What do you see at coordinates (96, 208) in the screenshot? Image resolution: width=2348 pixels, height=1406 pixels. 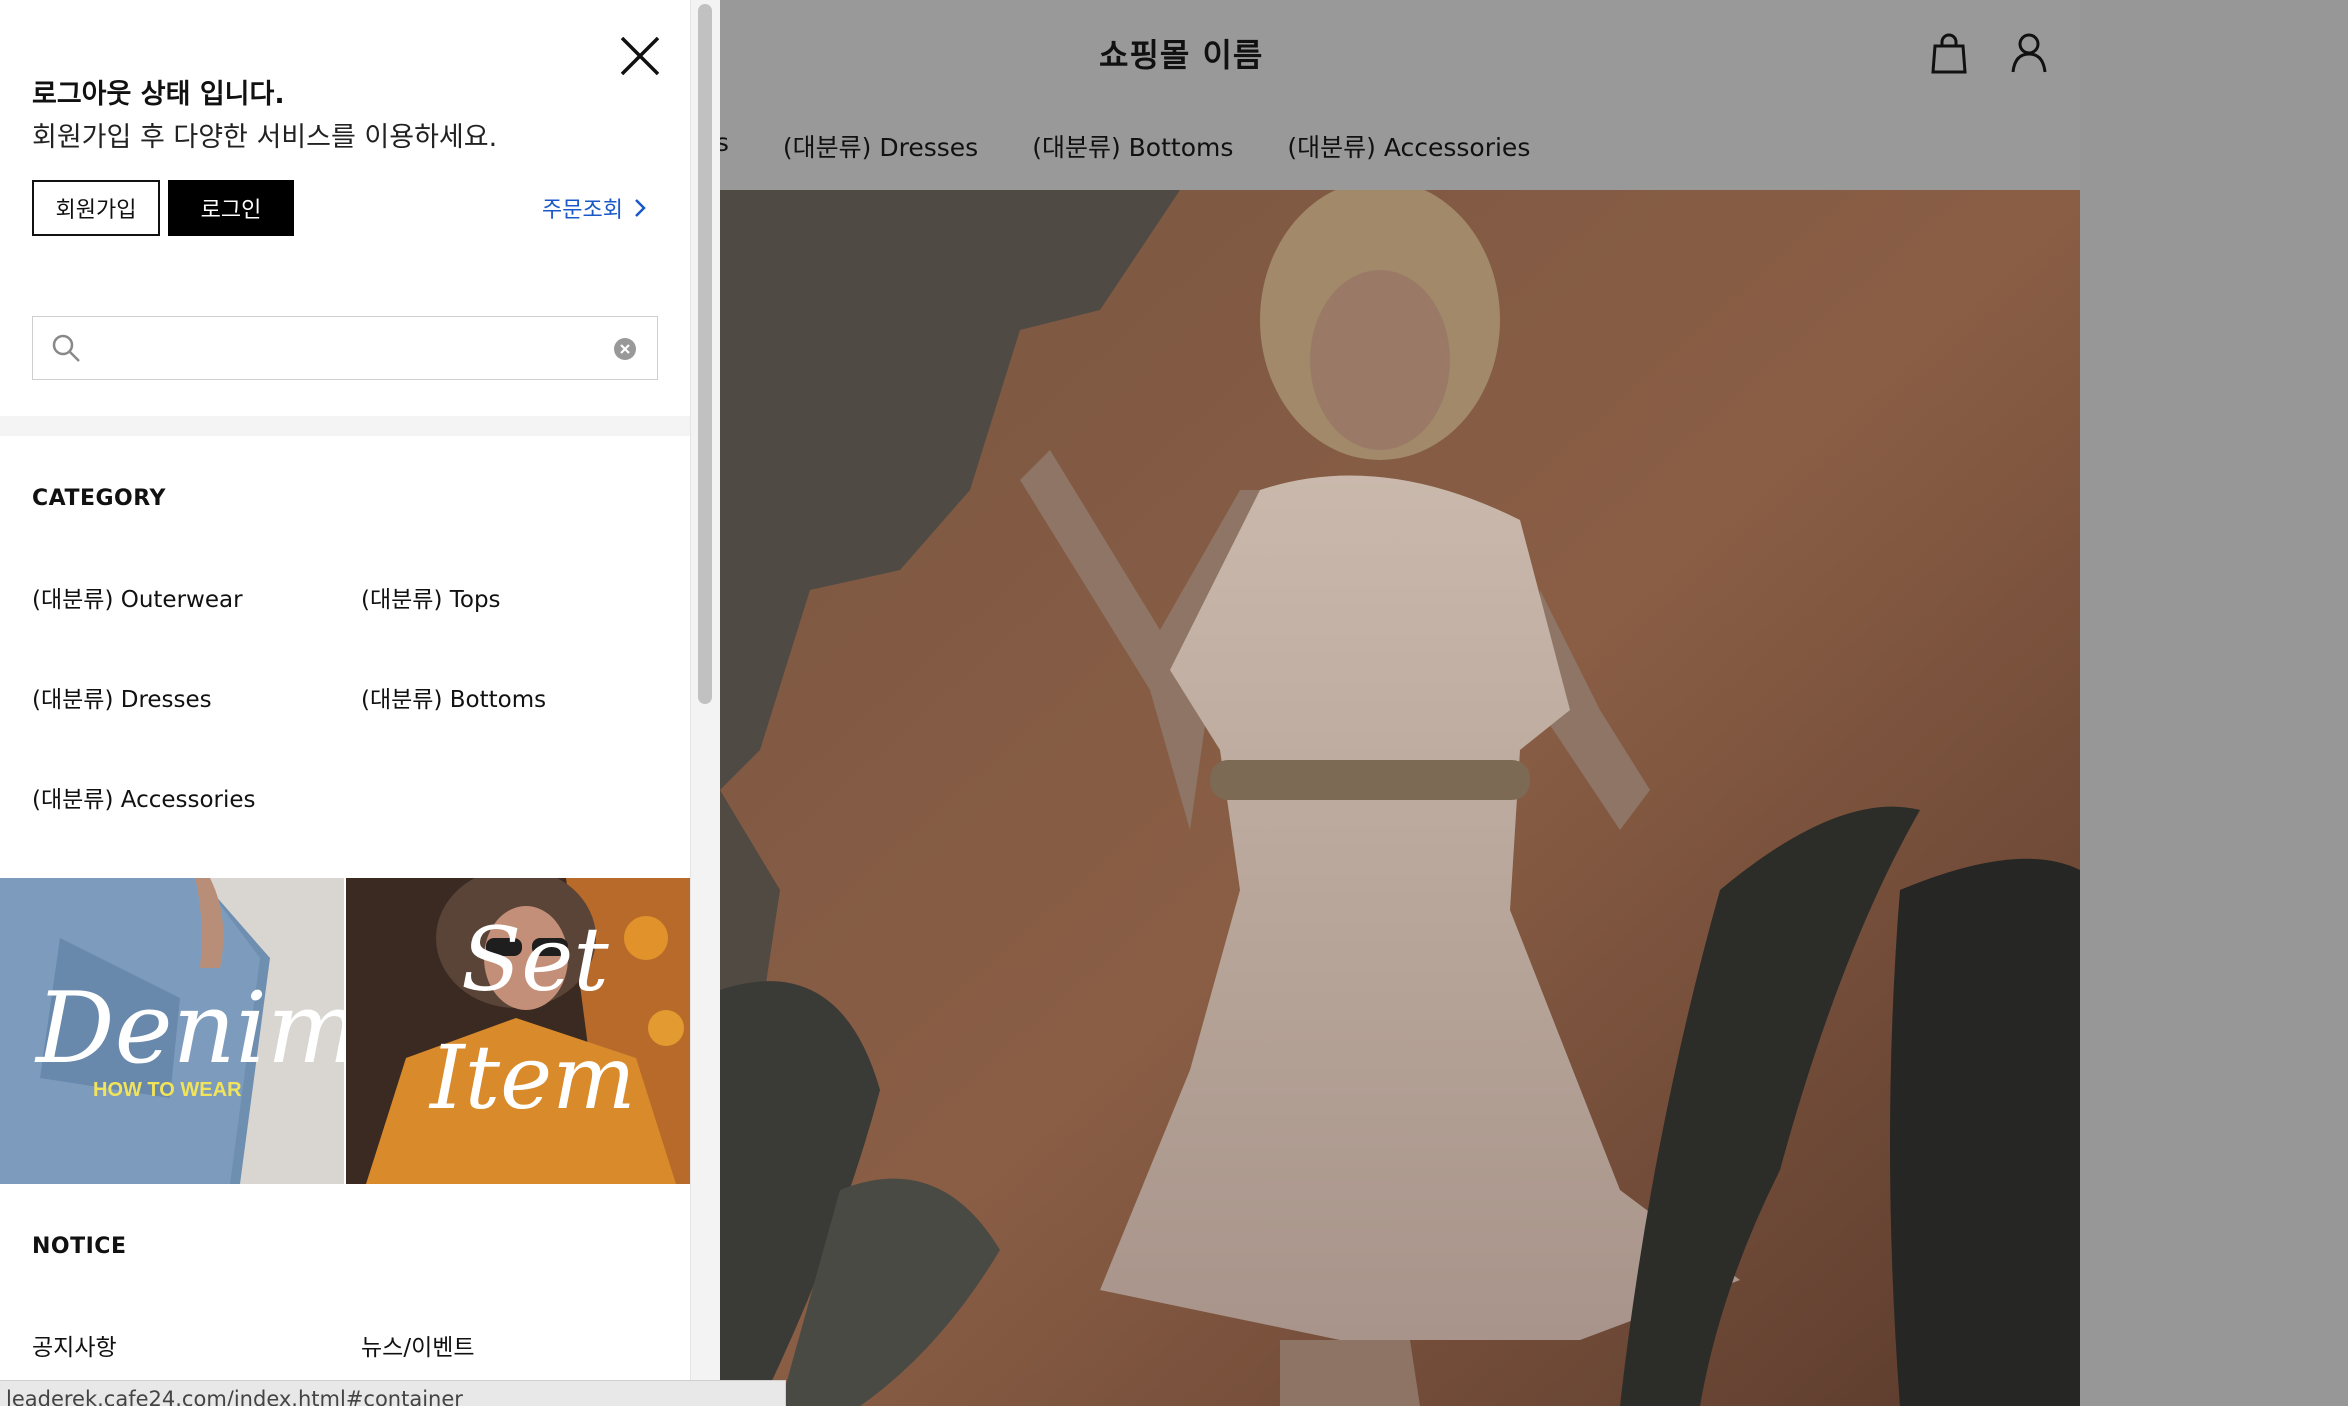 I see `join-button: 회원가입` at bounding box center [96, 208].